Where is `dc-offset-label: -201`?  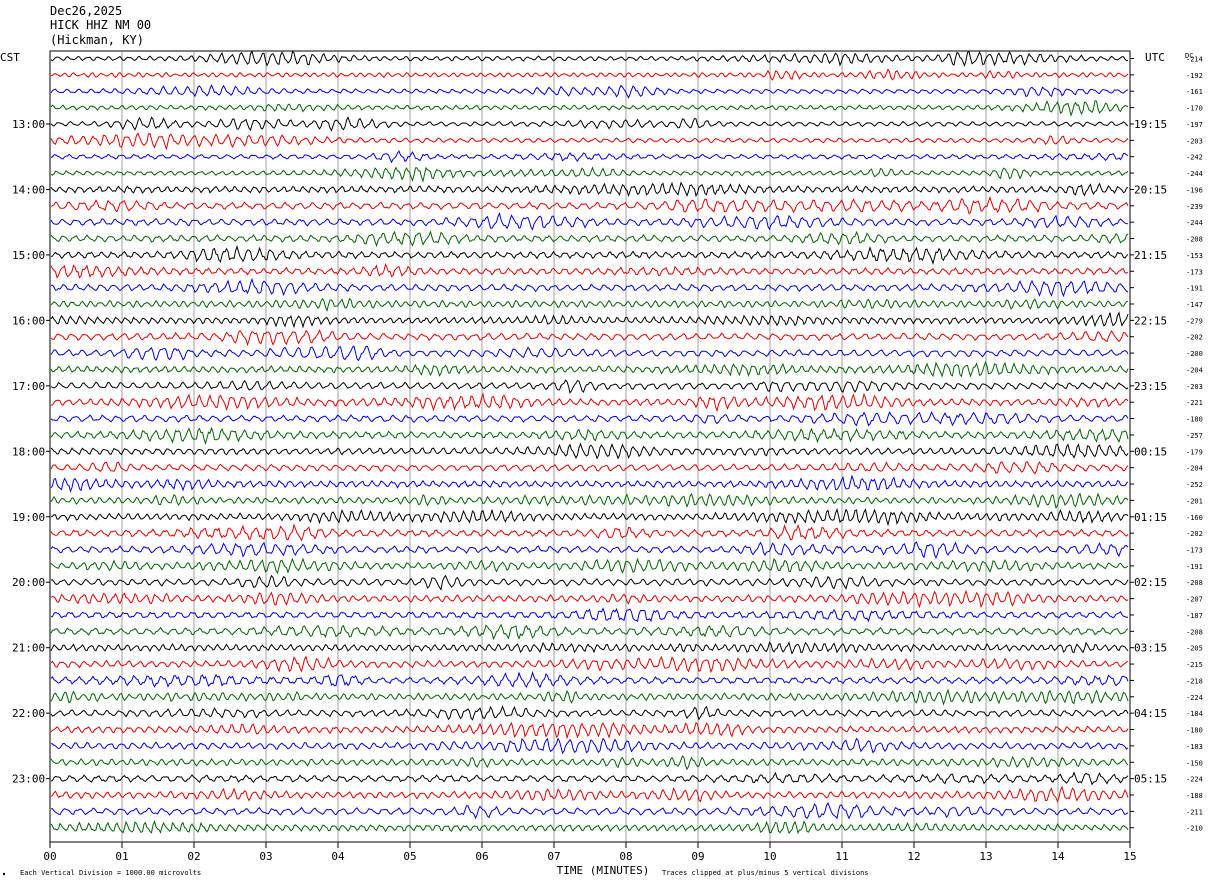 dc-offset-label: -201 is located at coordinates (1194, 501).